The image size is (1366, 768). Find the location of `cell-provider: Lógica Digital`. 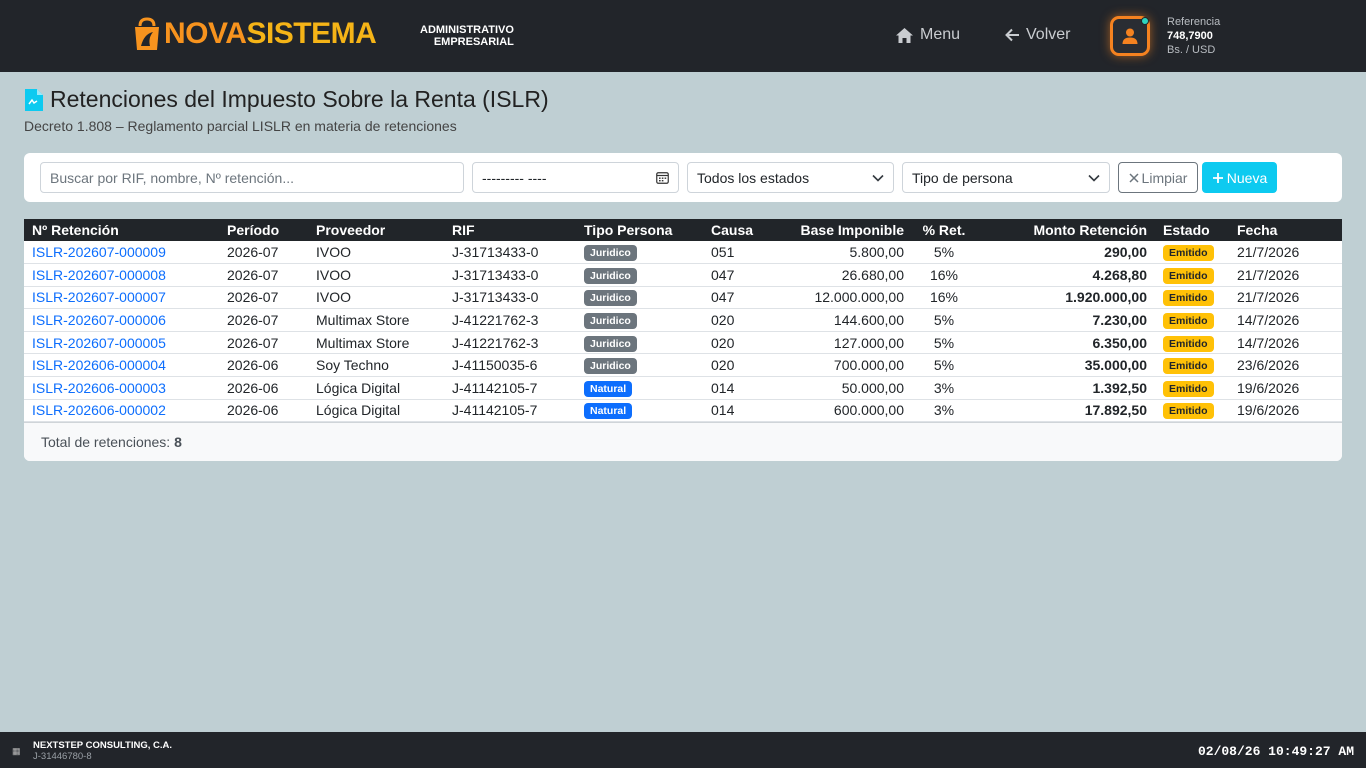

cell-provider: Lógica Digital is located at coordinates (376, 388).